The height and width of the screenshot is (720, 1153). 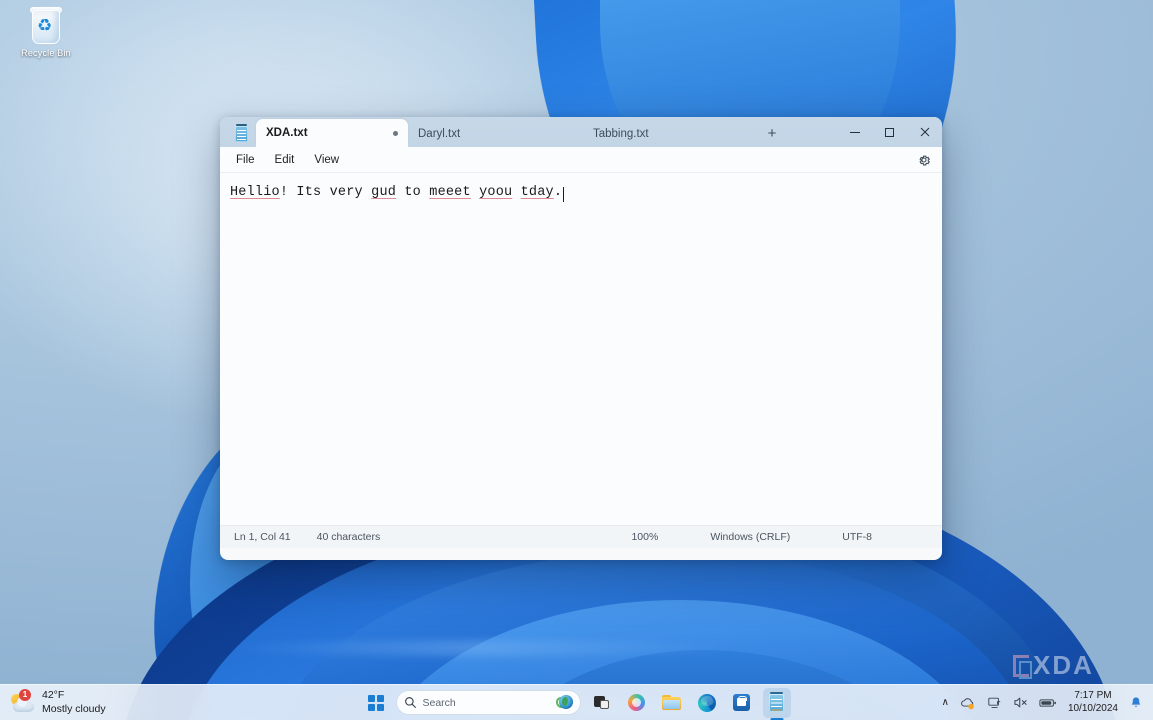 What do you see at coordinates (325, 192) in the screenshot?
I see `doc-segment: ! Its very` at bounding box center [325, 192].